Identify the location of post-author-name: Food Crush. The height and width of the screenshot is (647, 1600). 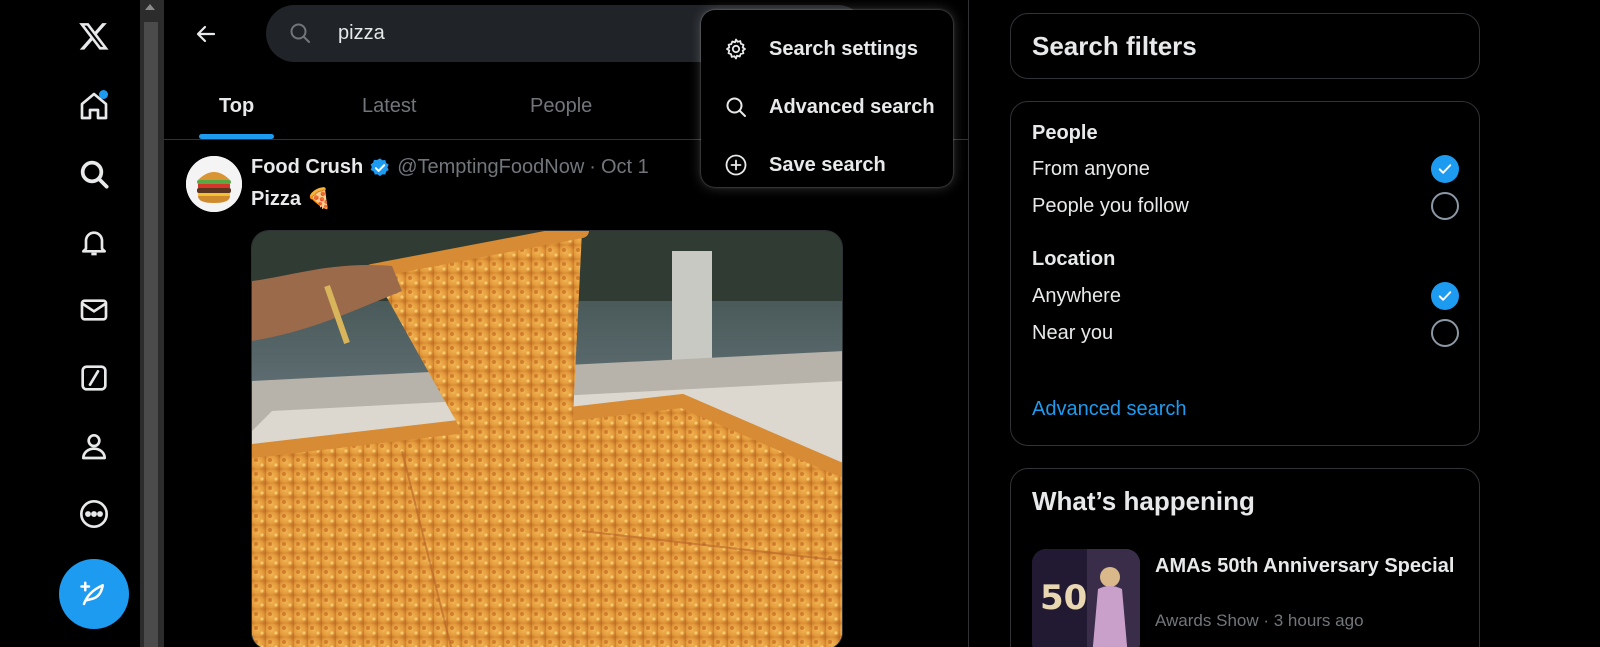
(307, 167).